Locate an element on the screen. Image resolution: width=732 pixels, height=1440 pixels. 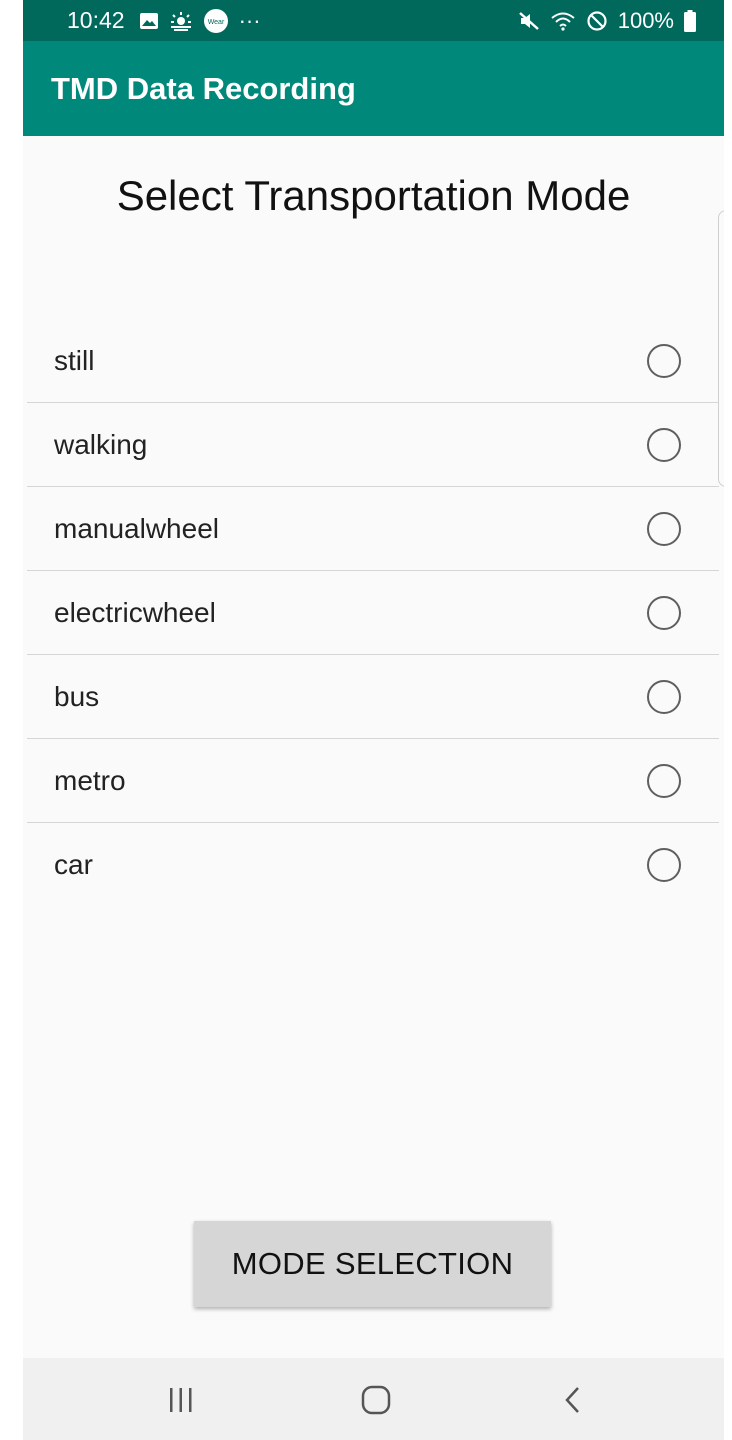
page-title: Select Transportation Mode is located at coordinates (373, 195).